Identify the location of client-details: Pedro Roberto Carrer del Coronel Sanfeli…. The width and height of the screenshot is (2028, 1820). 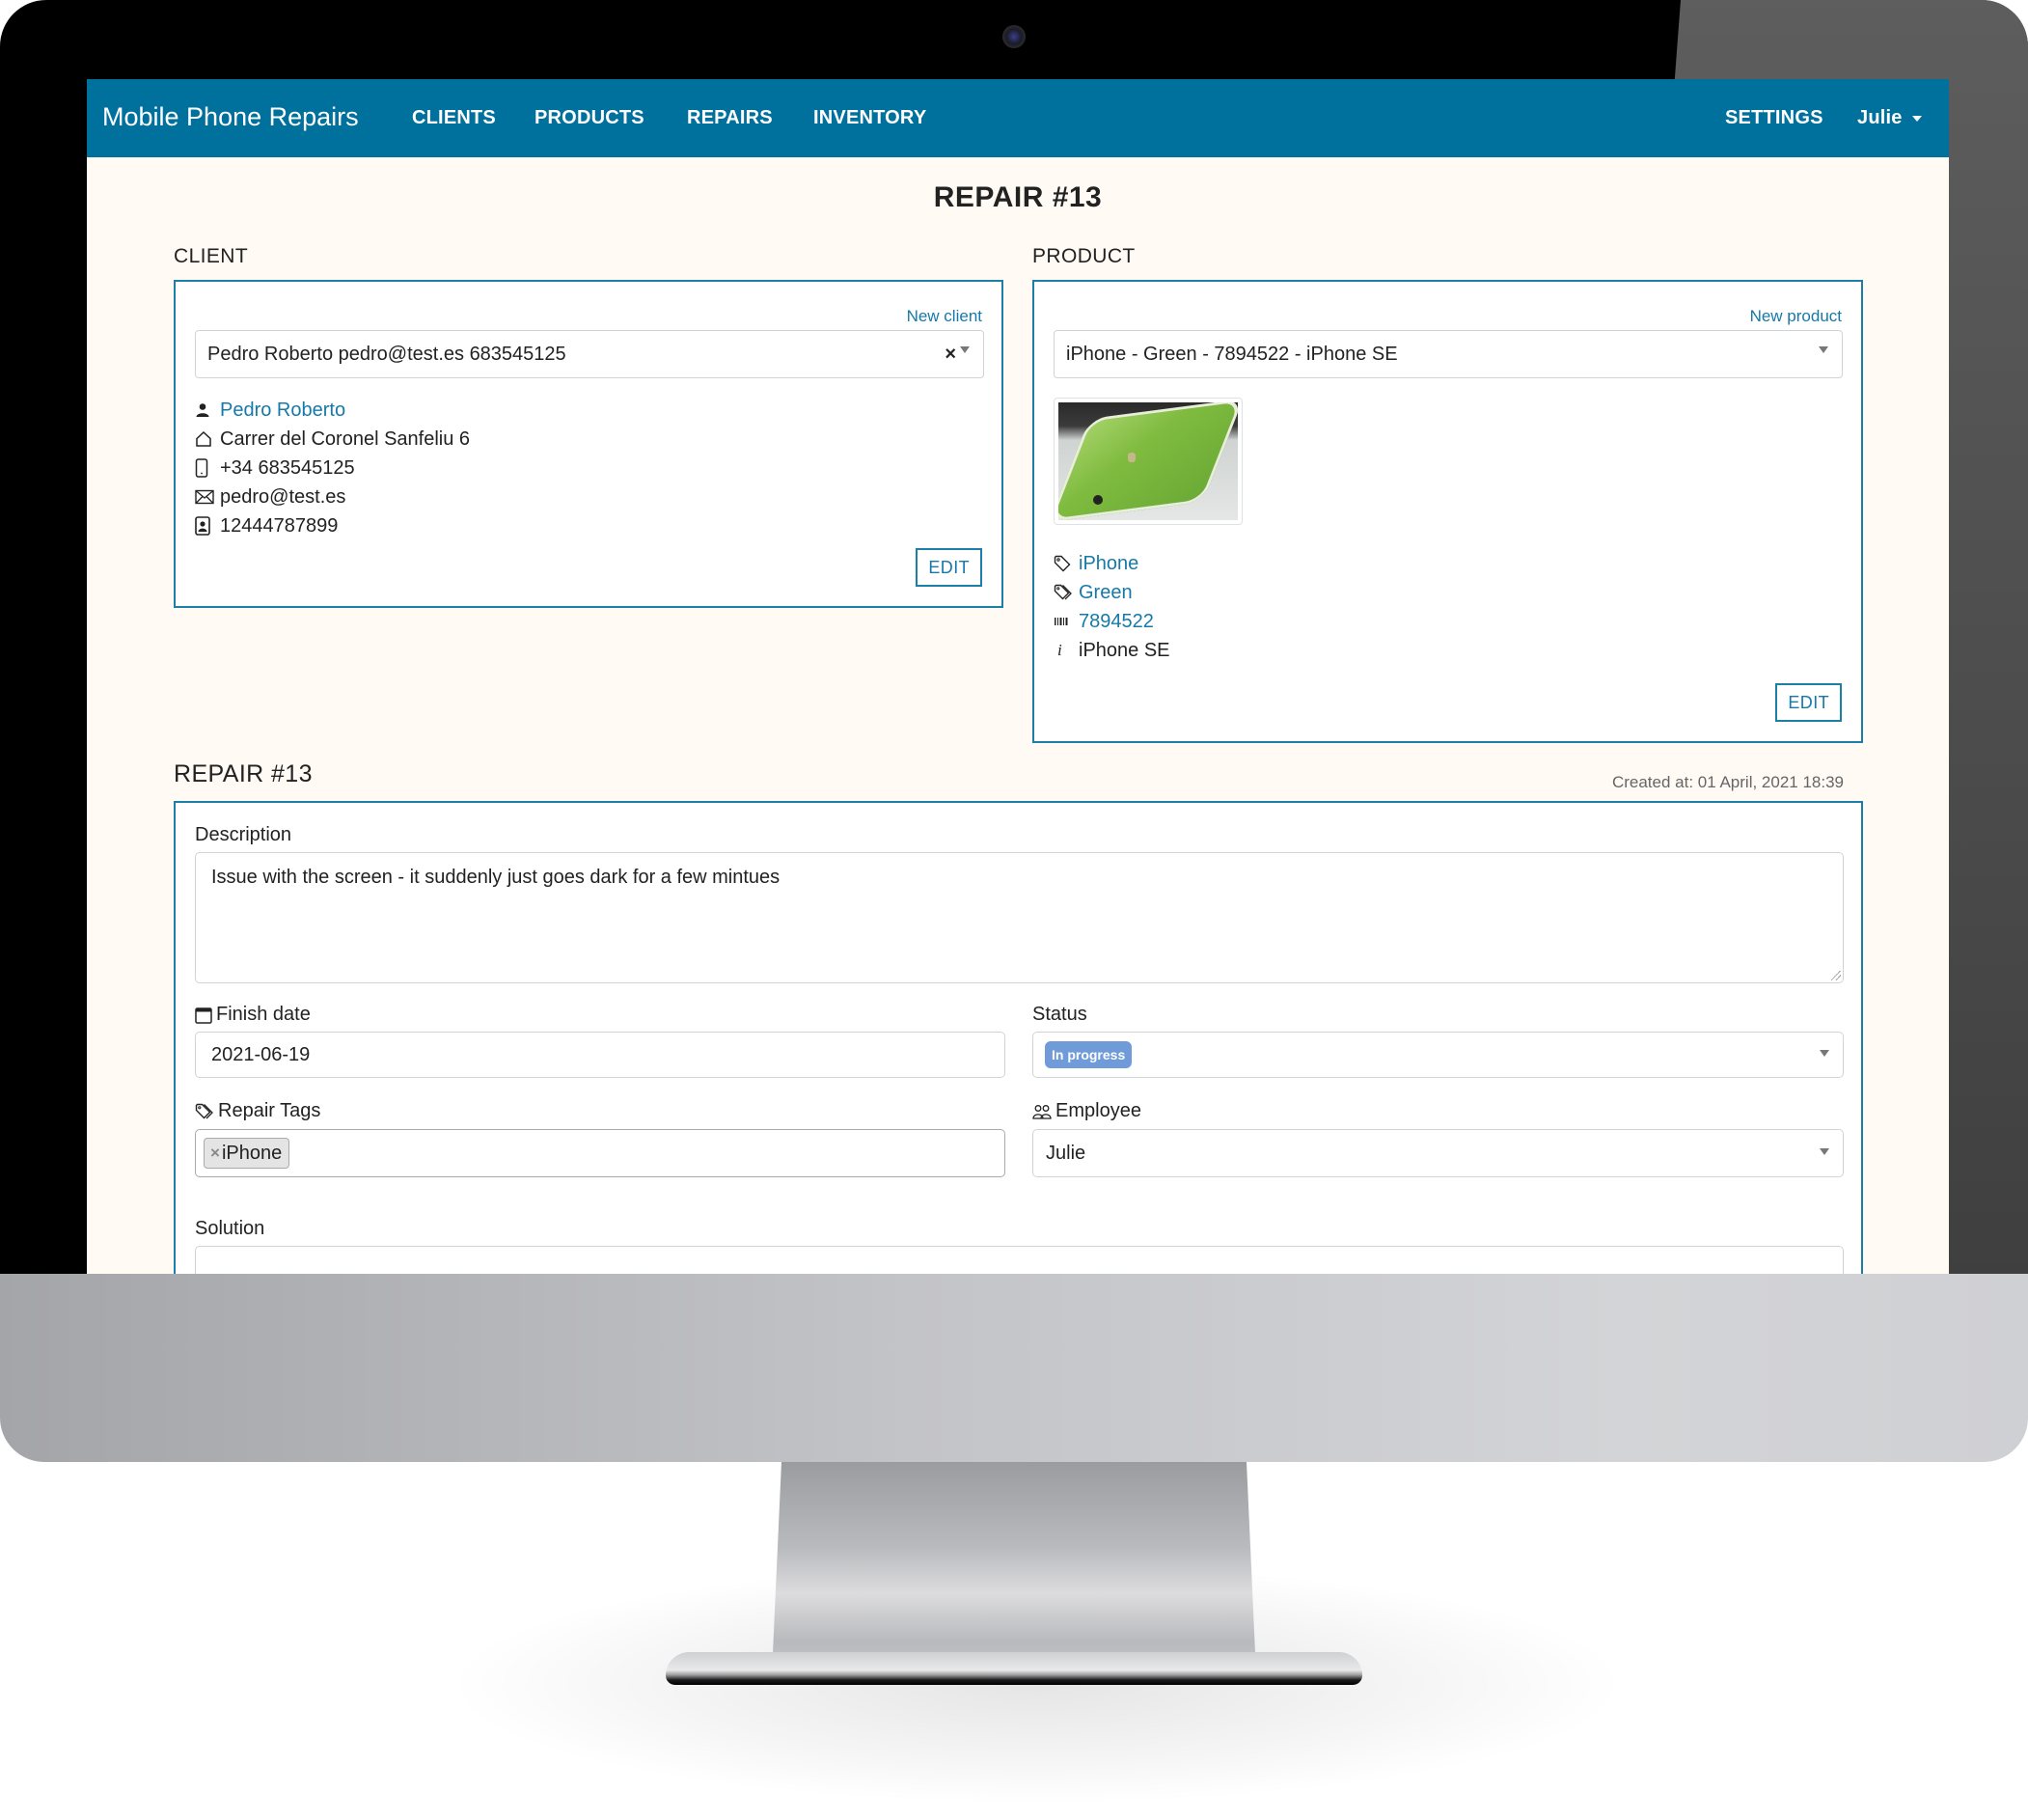
(332, 468).